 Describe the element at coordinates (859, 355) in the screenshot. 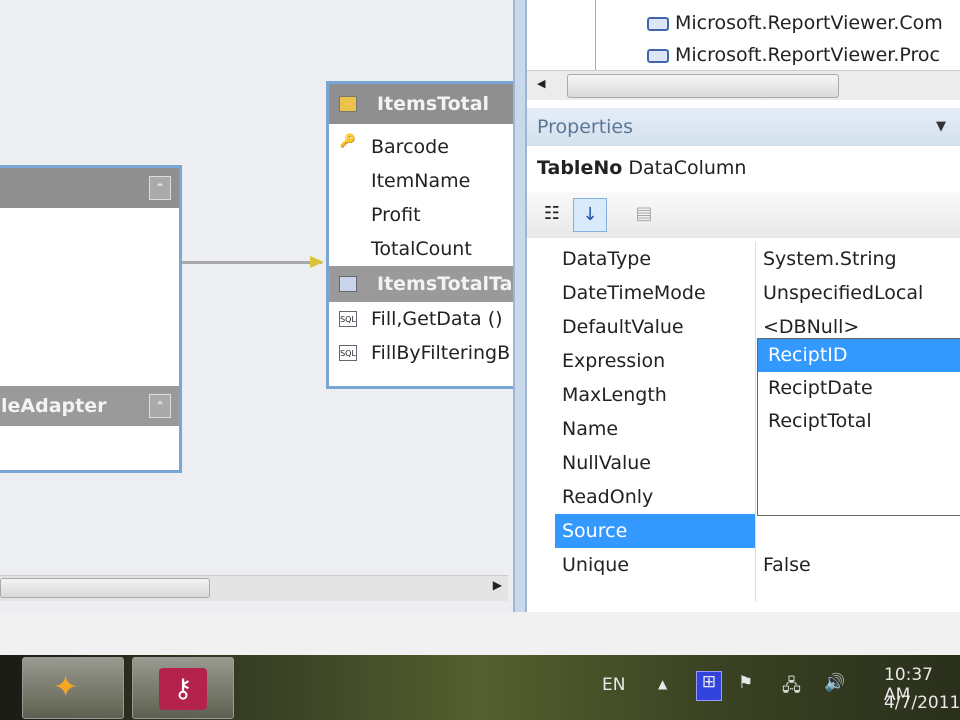

I see `dropdown-option: ReciptID` at that location.